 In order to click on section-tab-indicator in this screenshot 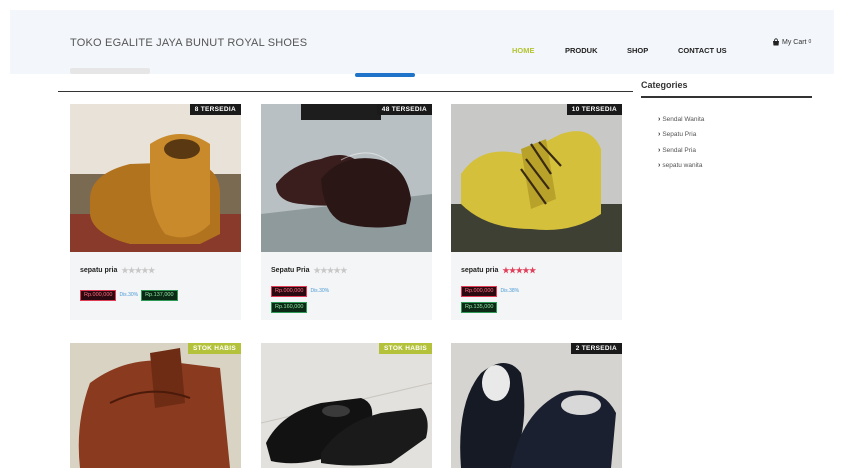, I will do `click(385, 75)`.